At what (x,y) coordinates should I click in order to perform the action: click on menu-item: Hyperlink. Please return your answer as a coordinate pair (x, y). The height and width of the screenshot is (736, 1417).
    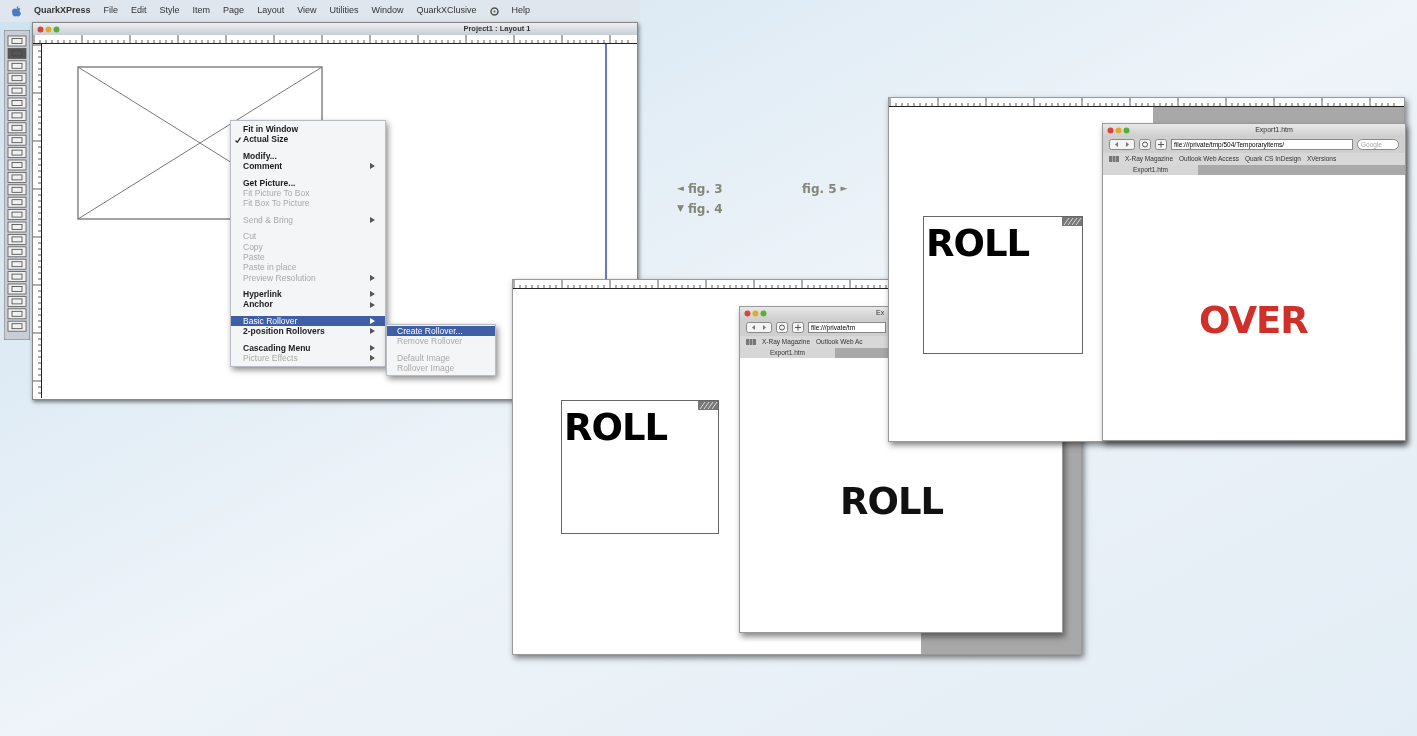
    Looking at the image, I should click on (308, 294).